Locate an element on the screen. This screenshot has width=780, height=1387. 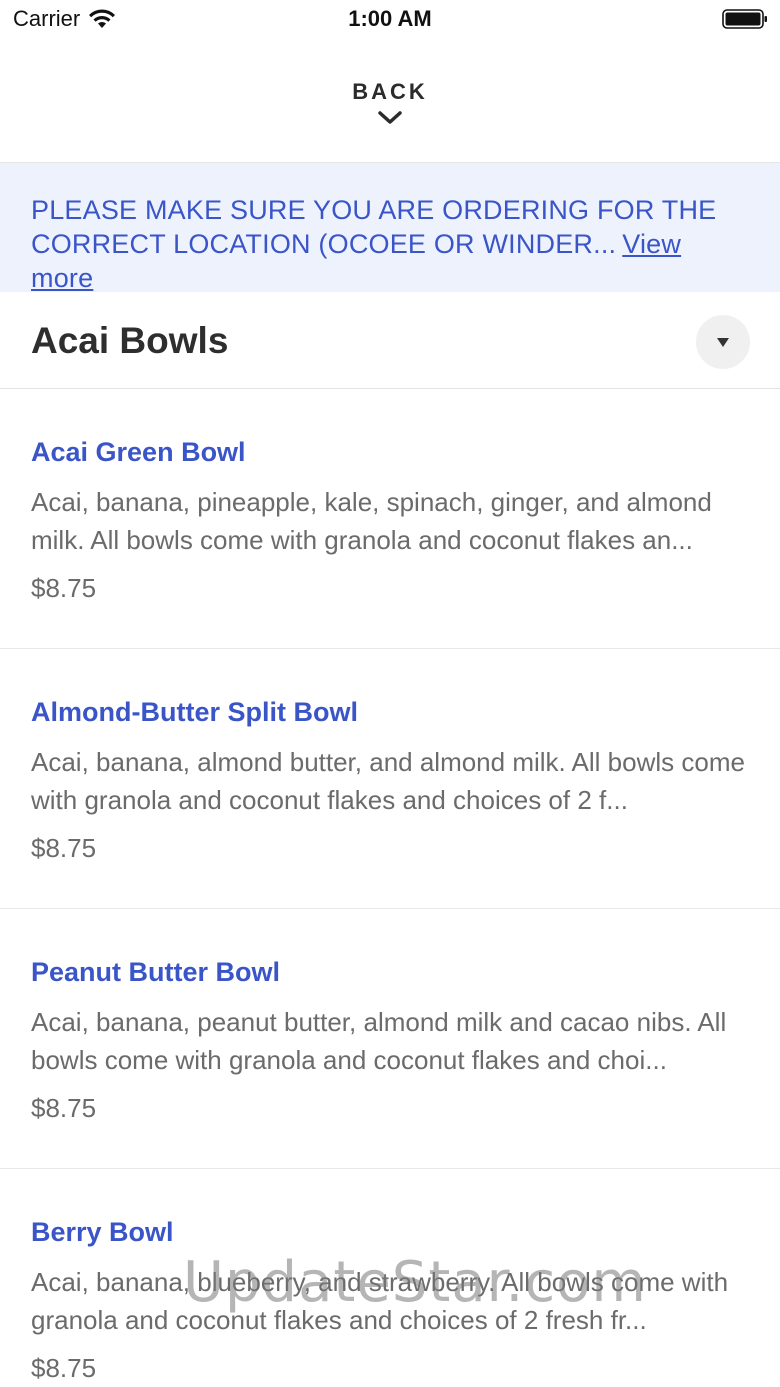
back-button: BACK is located at coordinates (390, 116).